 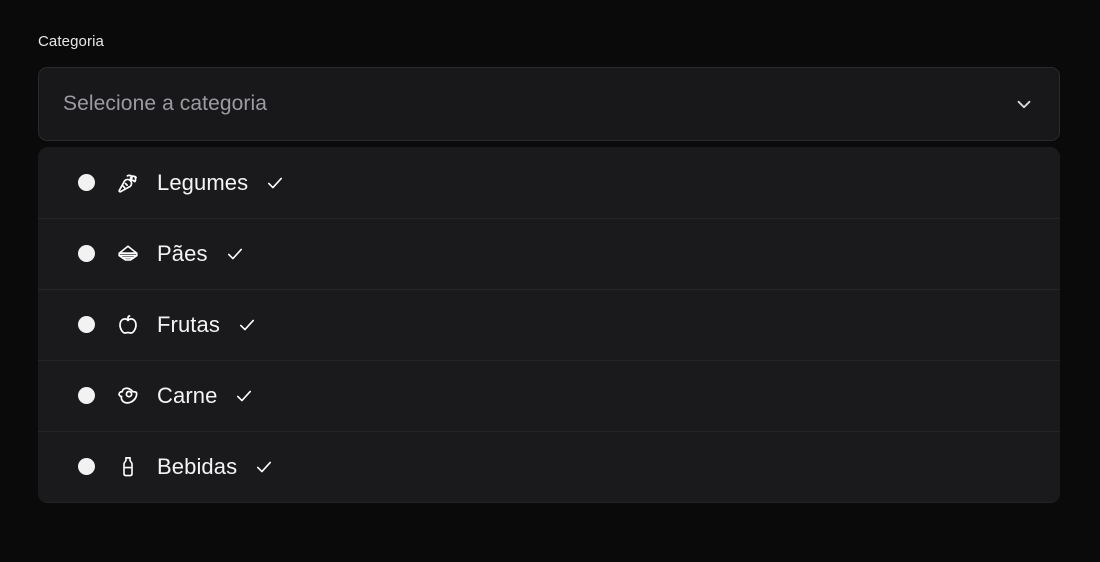 What do you see at coordinates (128, 254) in the screenshot?
I see `bread-icon` at bounding box center [128, 254].